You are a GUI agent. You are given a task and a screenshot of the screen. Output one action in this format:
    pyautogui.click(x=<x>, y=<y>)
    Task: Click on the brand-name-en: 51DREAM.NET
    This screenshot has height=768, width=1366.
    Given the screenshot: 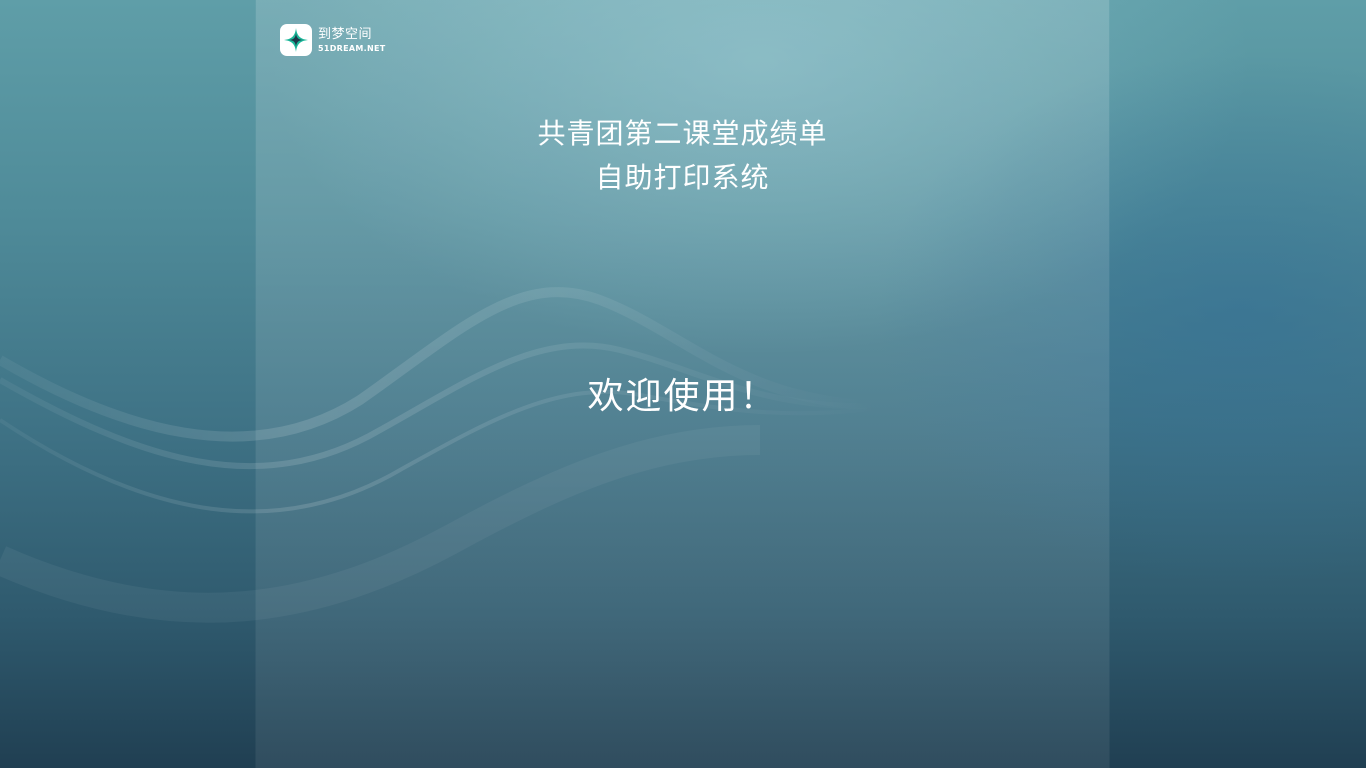 What is the action you would take?
    pyautogui.click(x=352, y=48)
    